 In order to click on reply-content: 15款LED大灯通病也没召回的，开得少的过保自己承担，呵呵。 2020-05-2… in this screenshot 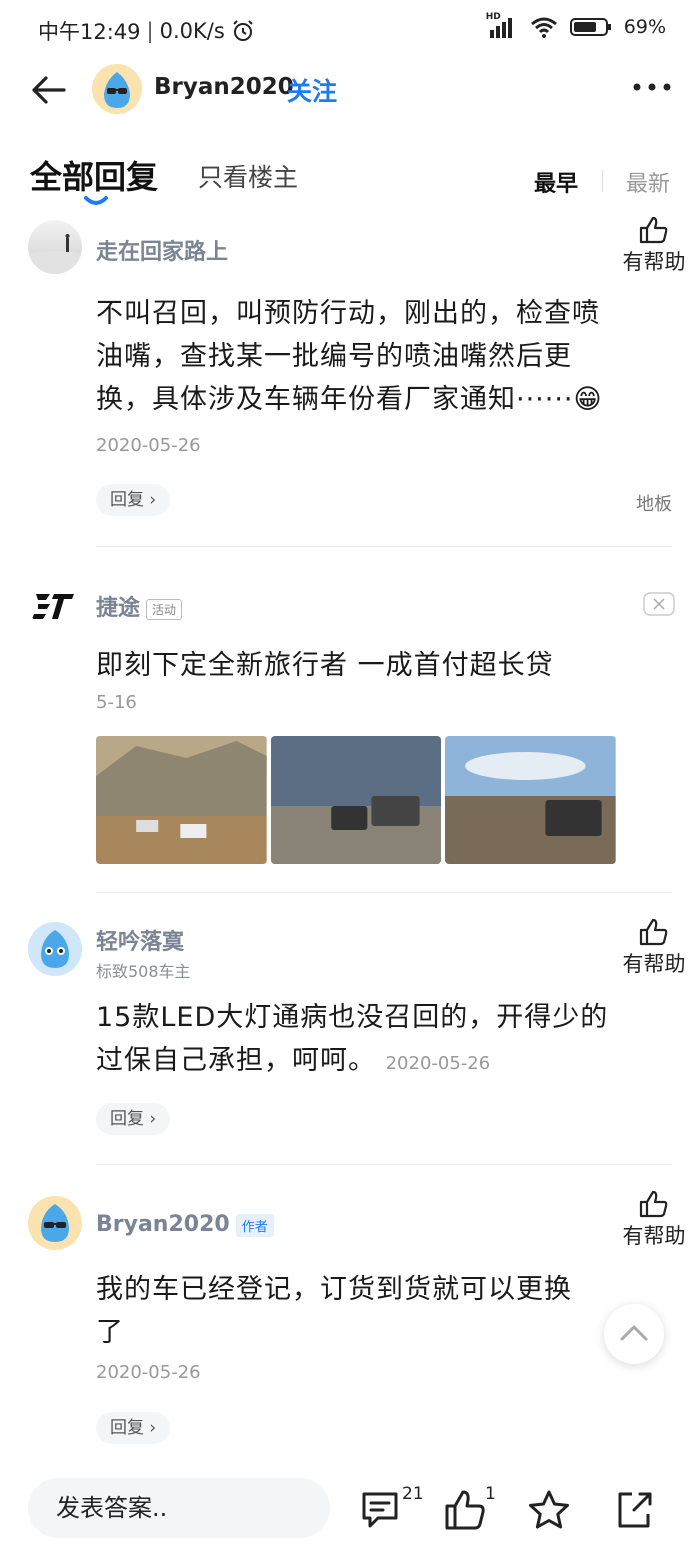, I will do `click(352, 1039)`.